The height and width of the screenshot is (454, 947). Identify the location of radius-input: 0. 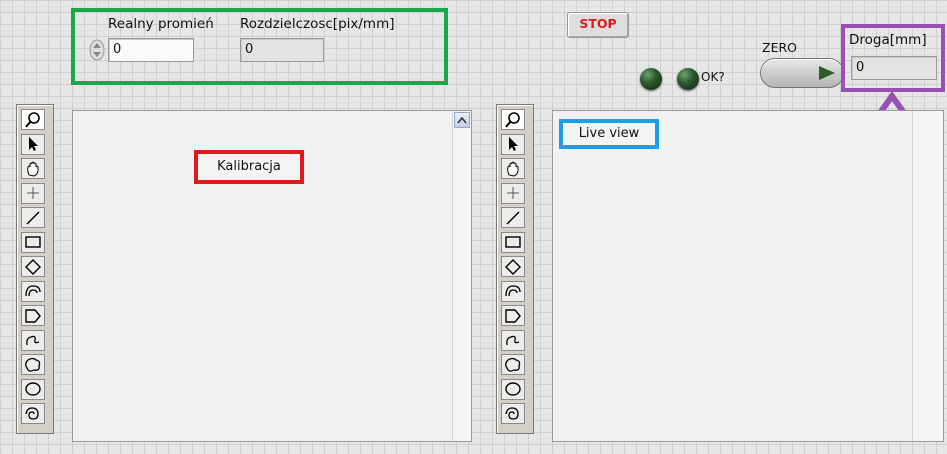
(151, 50).